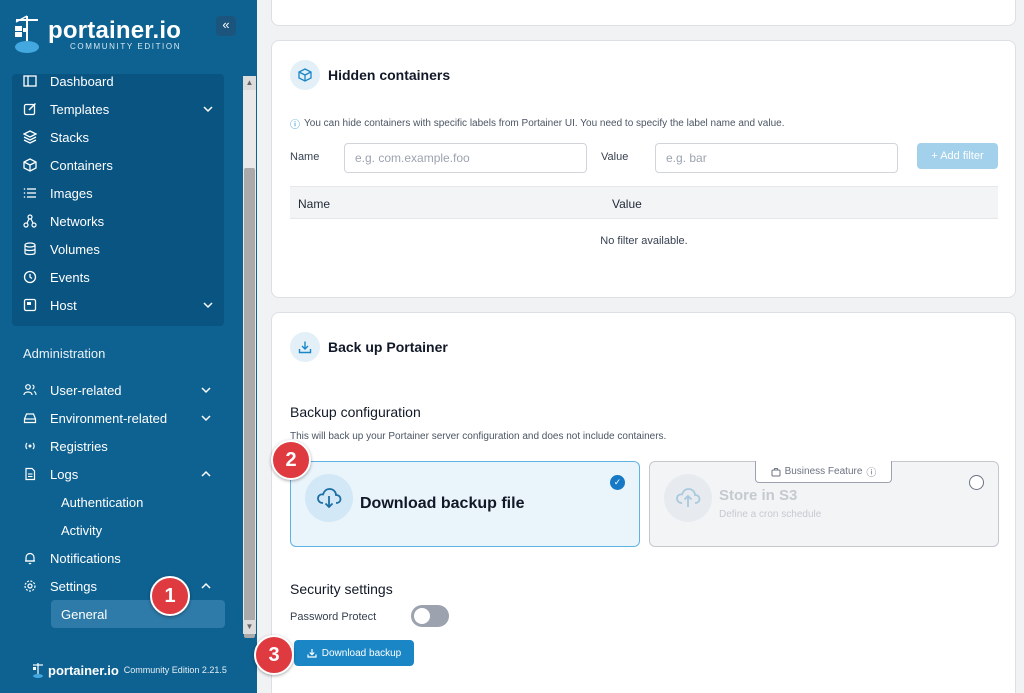 This screenshot has width=1024, height=693. I want to click on sidebar-item-logs: Logs, so click(117, 474).